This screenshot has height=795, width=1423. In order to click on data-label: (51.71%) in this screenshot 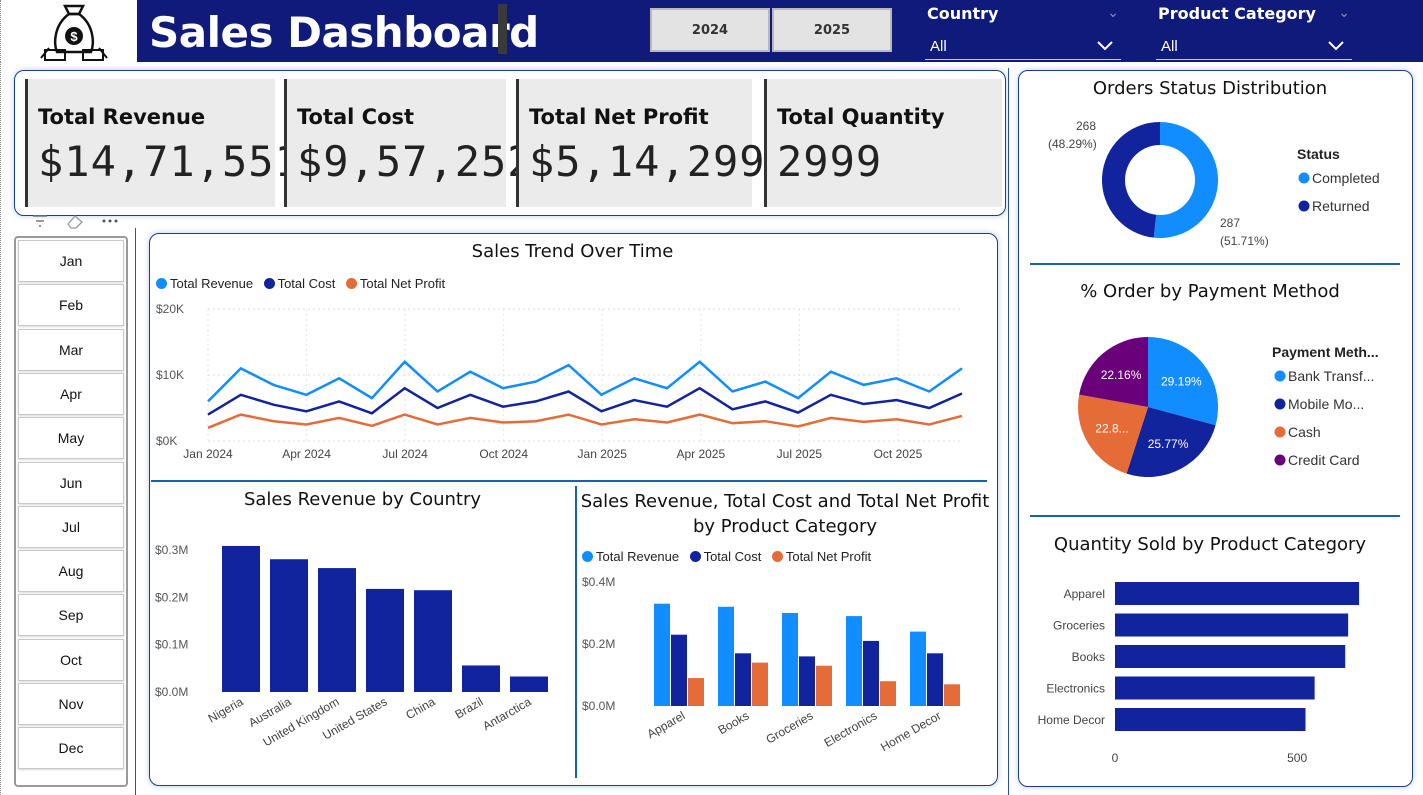, I will do `click(1244, 241)`.